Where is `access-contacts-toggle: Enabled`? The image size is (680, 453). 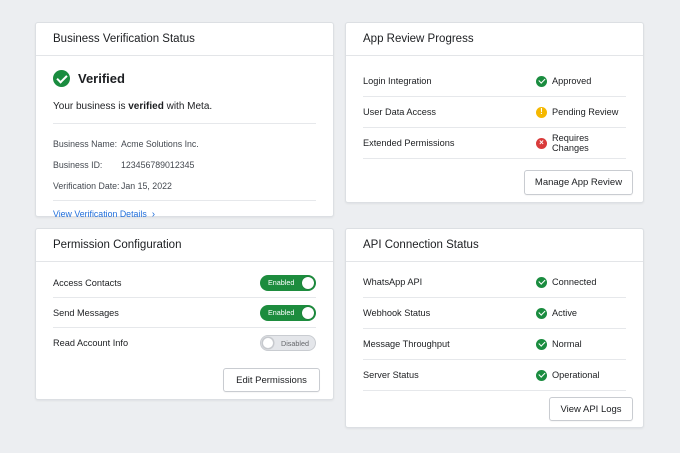
access-contacts-toggle: Enabled is located at coordinates (288, 282).